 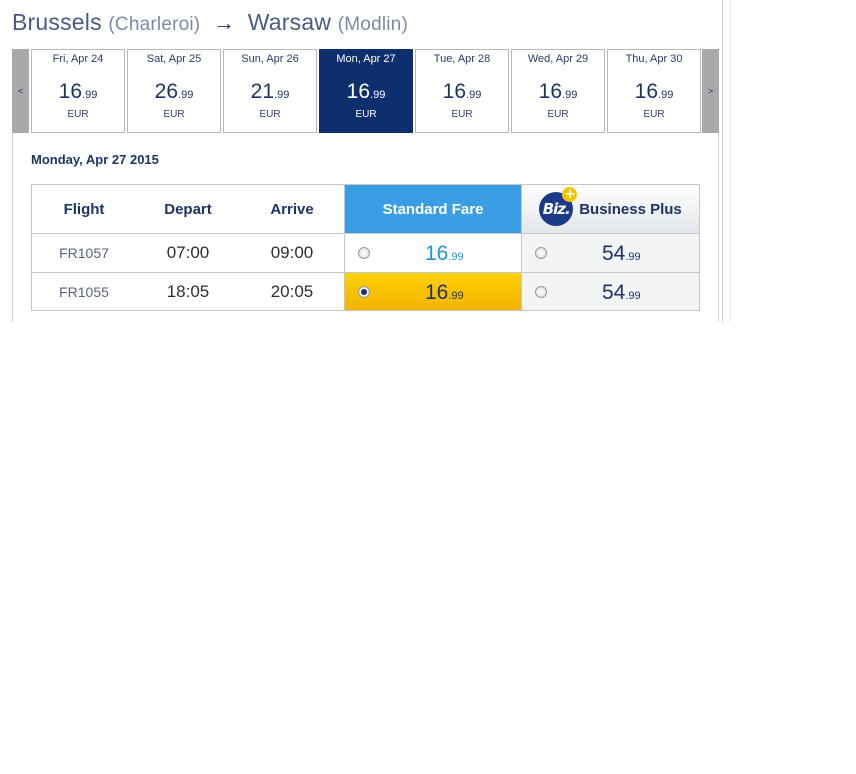 What do you see at coordinates (292, 291) in the screenshot?
I see `arrive-time: 20:05` at bounding box center [292, 291].